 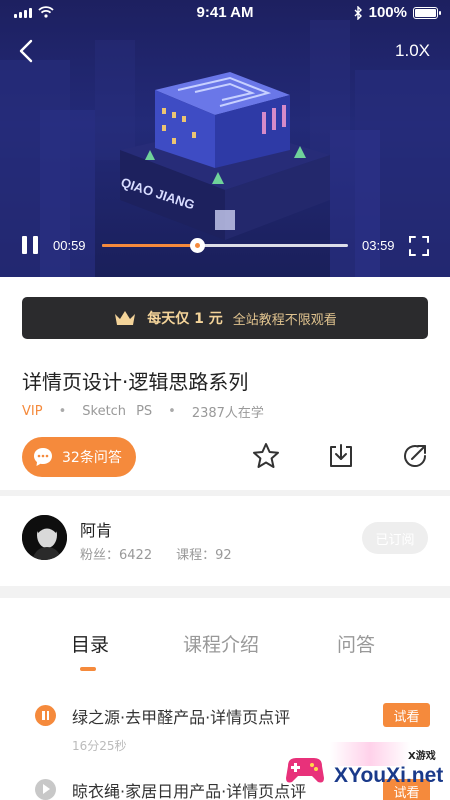 I want to click on tool-tag-ps: PS, so click(x=144, y=411).